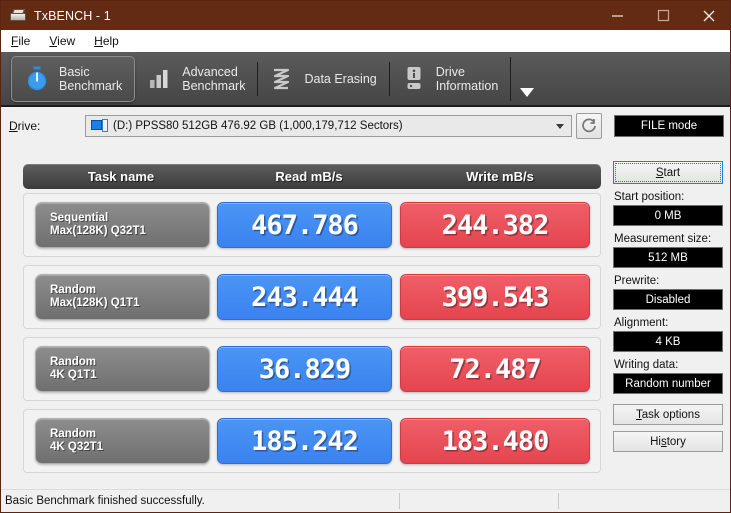  What do you see at coordinates (340, 79) in the screenshot?
I see `tab-data-erasing-label: Data Erasing` at bounding box center [340, 79].